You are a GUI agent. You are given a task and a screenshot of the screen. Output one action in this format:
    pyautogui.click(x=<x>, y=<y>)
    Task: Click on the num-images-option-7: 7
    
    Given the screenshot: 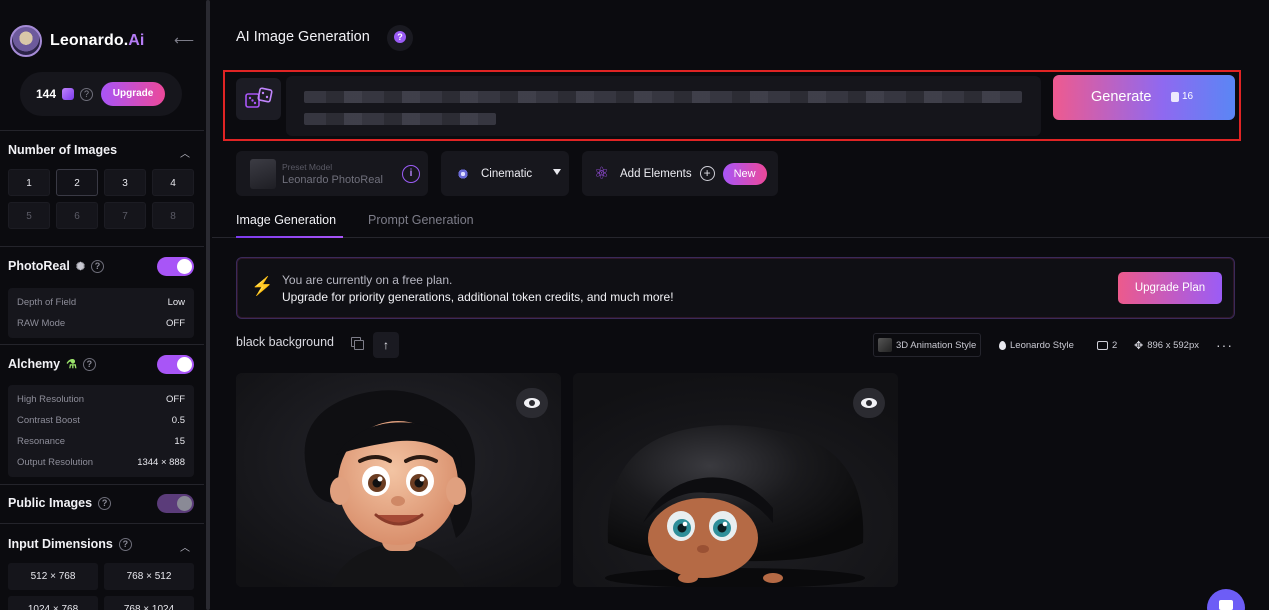 What is the action you would take?
    pyautogui.click(x=125, y=215)
    